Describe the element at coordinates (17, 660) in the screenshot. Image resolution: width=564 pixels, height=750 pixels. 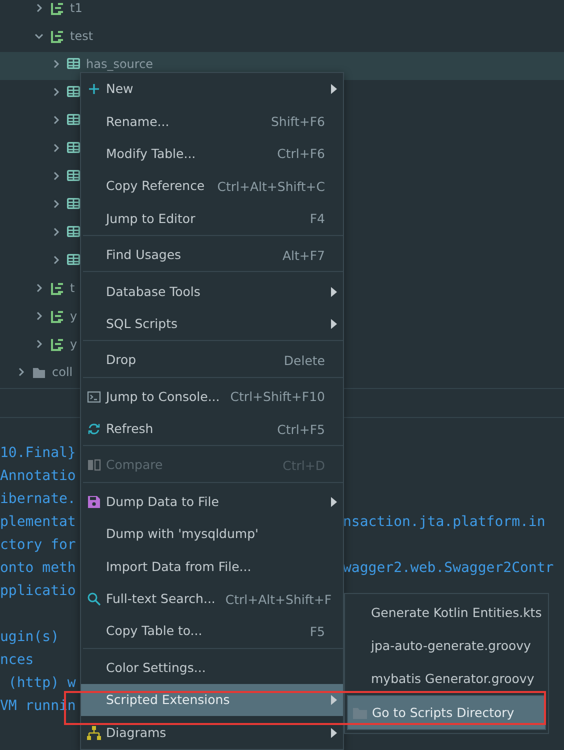
I see `console-text: nces` at that location.